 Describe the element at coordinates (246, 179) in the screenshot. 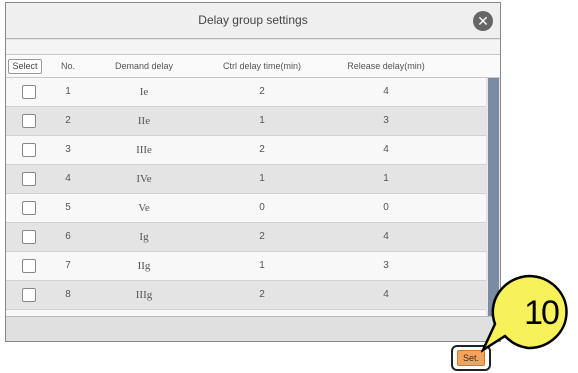

I see `table-row: 4 IVe 1 1` at that location.